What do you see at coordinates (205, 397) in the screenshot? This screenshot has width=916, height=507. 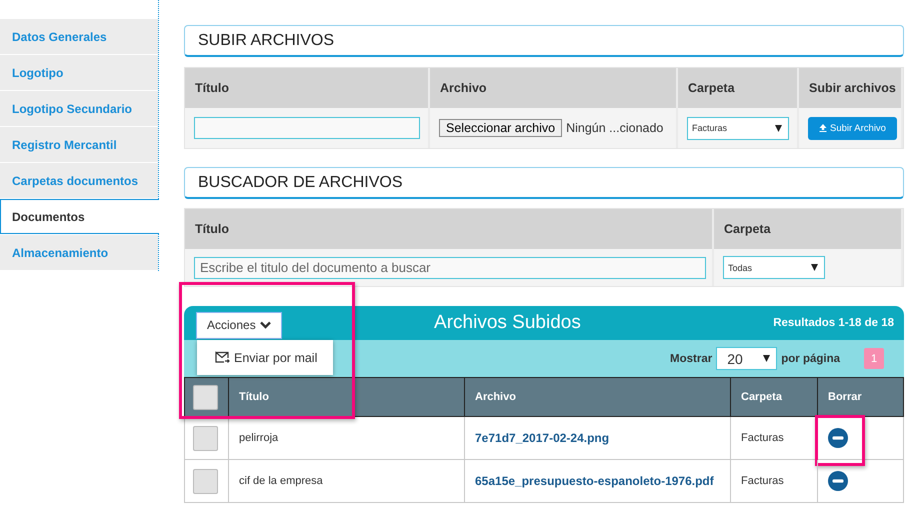 I see `select-all-checkbox` at bounding box center [205, 397].